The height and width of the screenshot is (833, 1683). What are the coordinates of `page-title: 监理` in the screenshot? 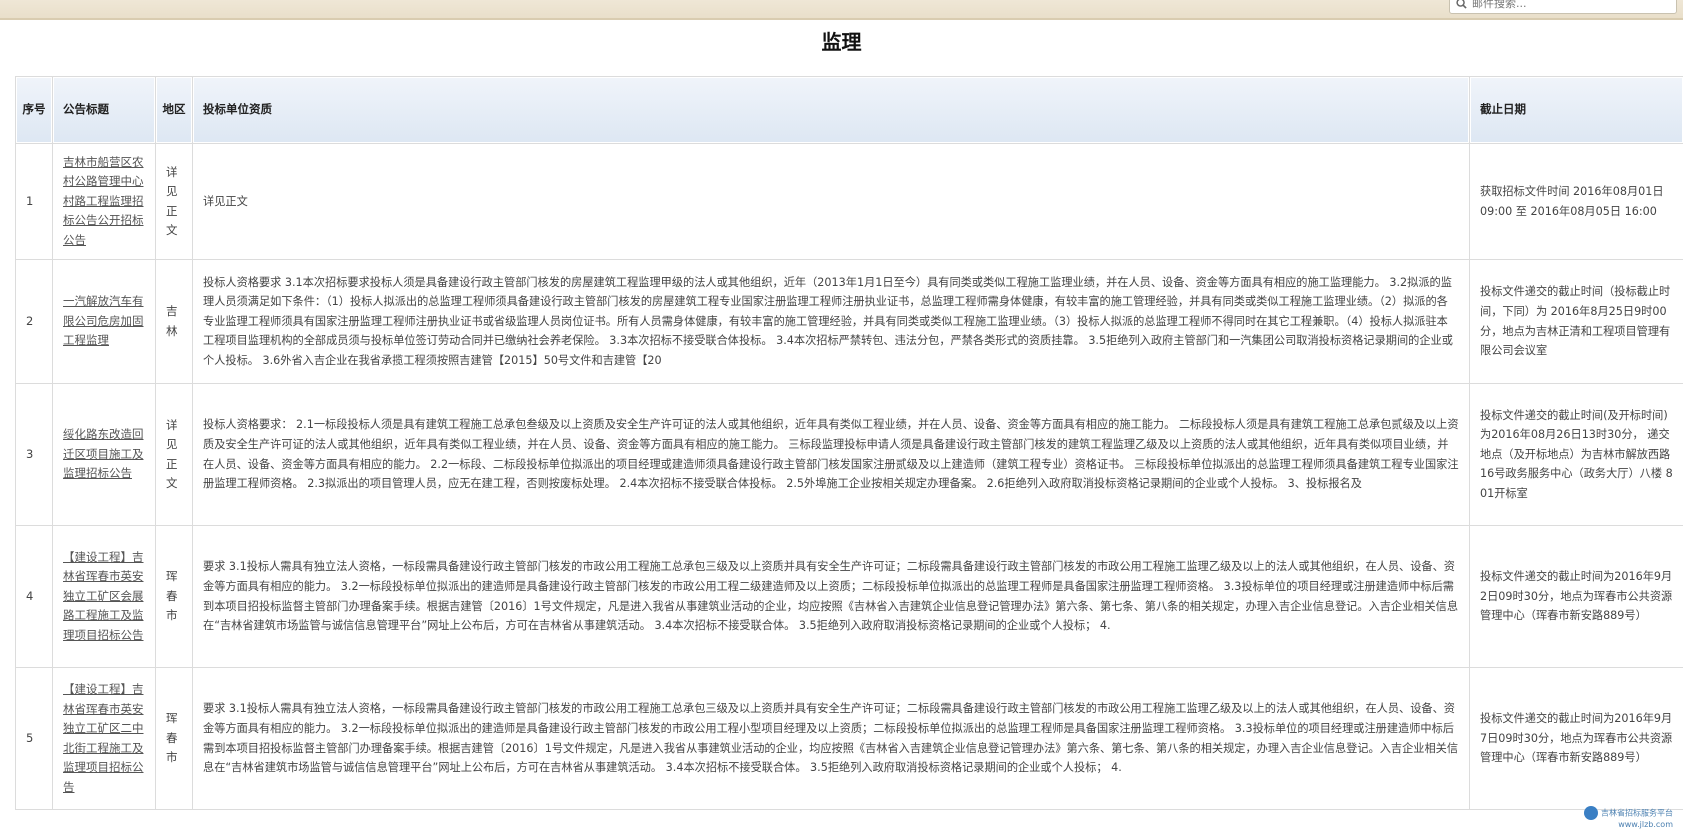 It's located at (841, 42).